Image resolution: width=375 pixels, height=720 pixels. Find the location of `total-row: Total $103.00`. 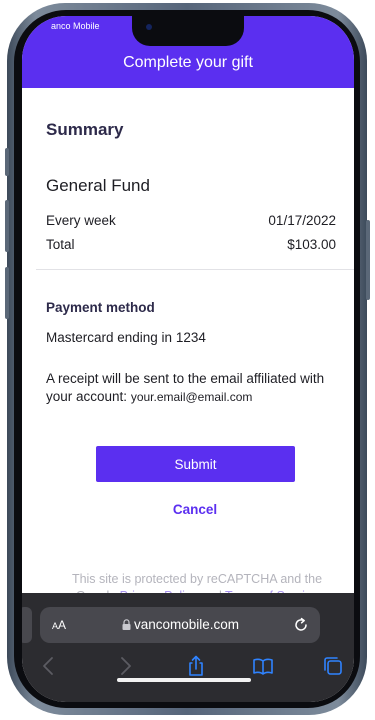

total-row: Total $103.00 is located at coordinates (191, 244).